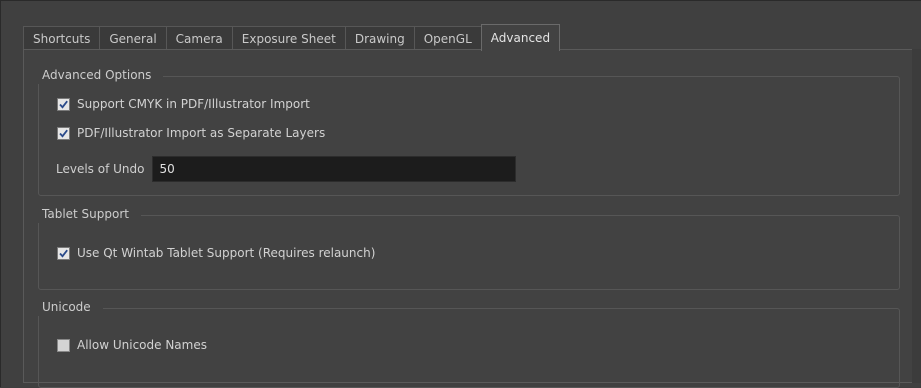  What do you see at coordinates (100, 169) in the screenshot?
I see `levels-of-undo-label: Levels of Undo` at bounding box center [100, 169].